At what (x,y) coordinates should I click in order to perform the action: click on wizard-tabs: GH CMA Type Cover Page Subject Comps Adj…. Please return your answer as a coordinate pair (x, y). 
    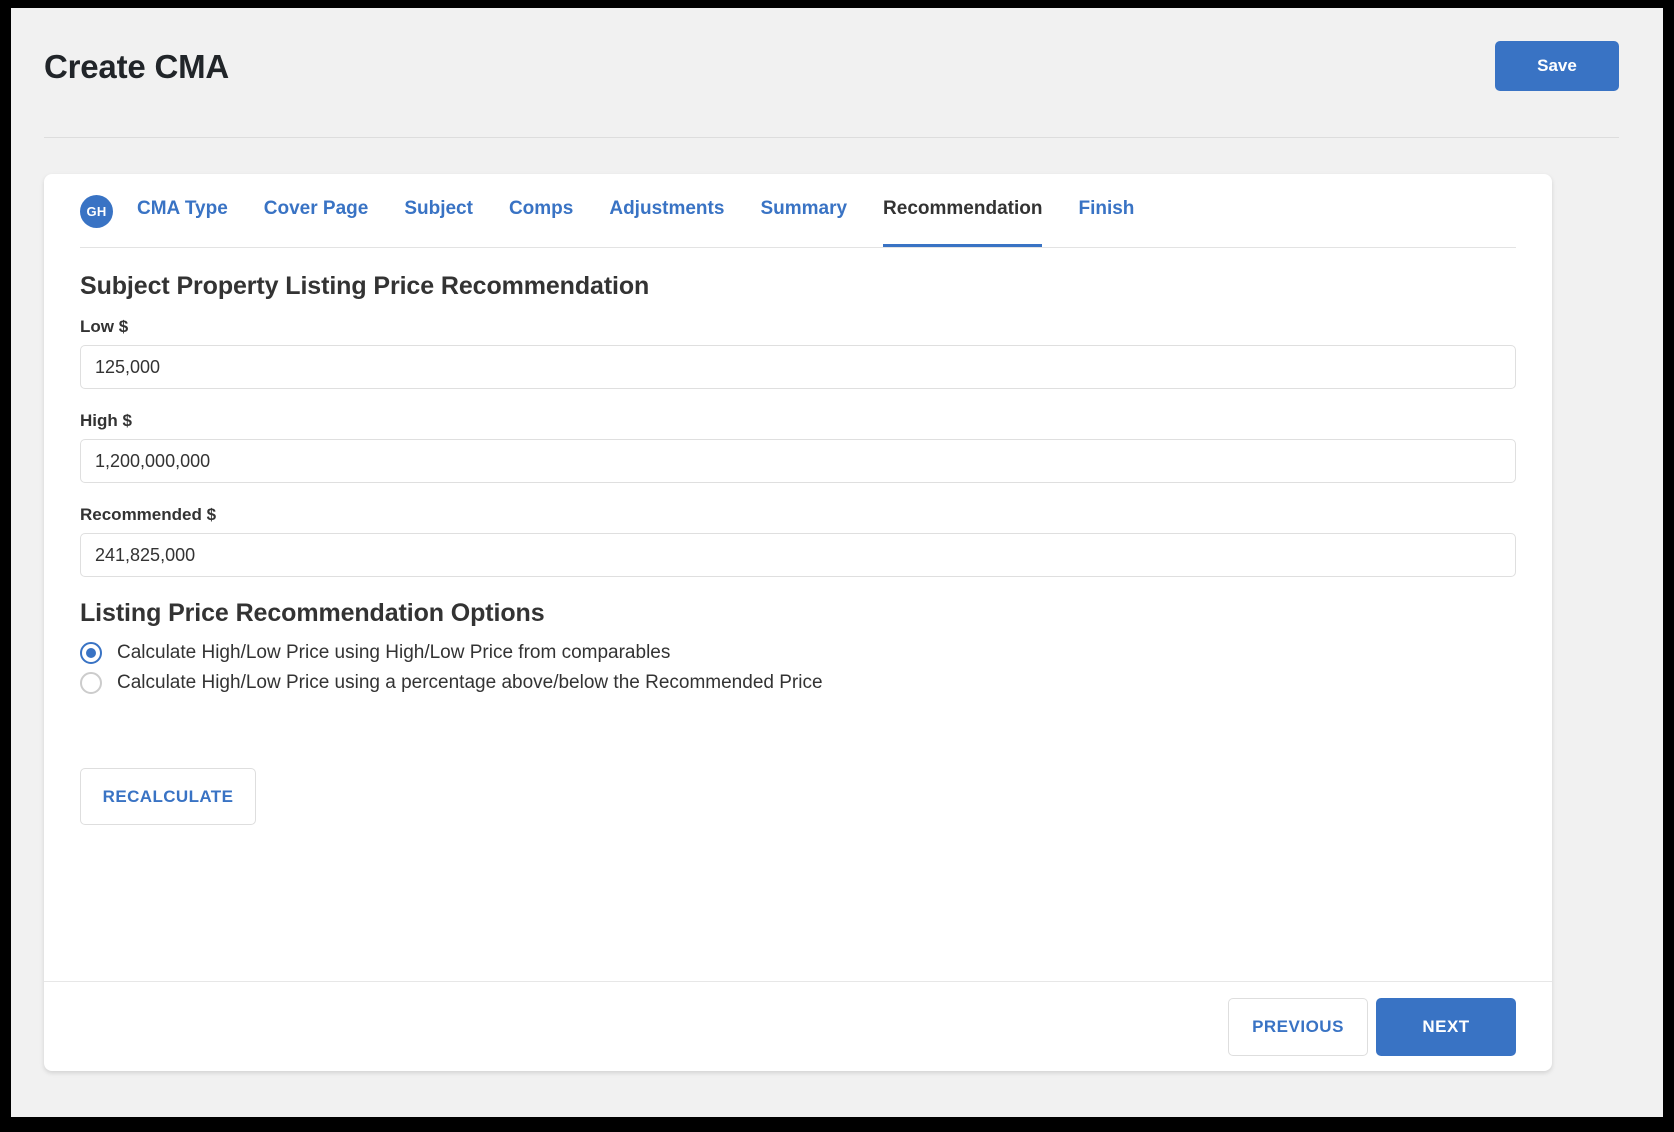
    Looking at the image, I should click on (798, 211).